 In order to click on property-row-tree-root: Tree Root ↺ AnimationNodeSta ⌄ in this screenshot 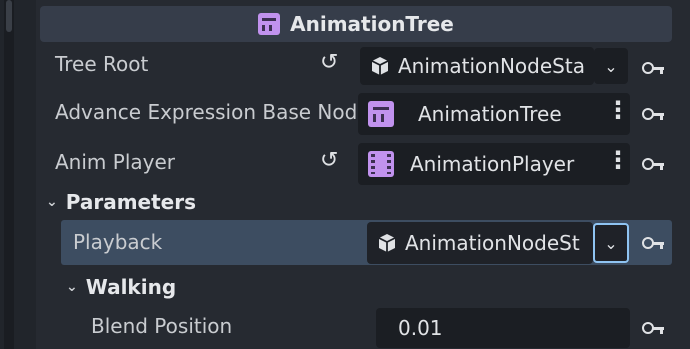, I will do `click(365, 65)`.